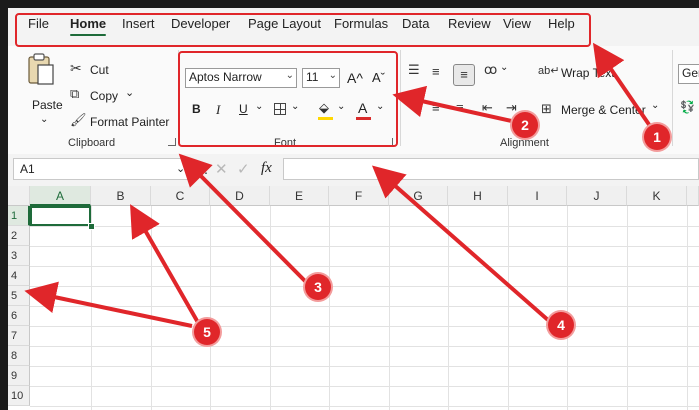 The height and width of the screenshot is (410, 699). Describe the element at coordinates (299, 196) in the screenshot. I see `column-header: E` at that location.